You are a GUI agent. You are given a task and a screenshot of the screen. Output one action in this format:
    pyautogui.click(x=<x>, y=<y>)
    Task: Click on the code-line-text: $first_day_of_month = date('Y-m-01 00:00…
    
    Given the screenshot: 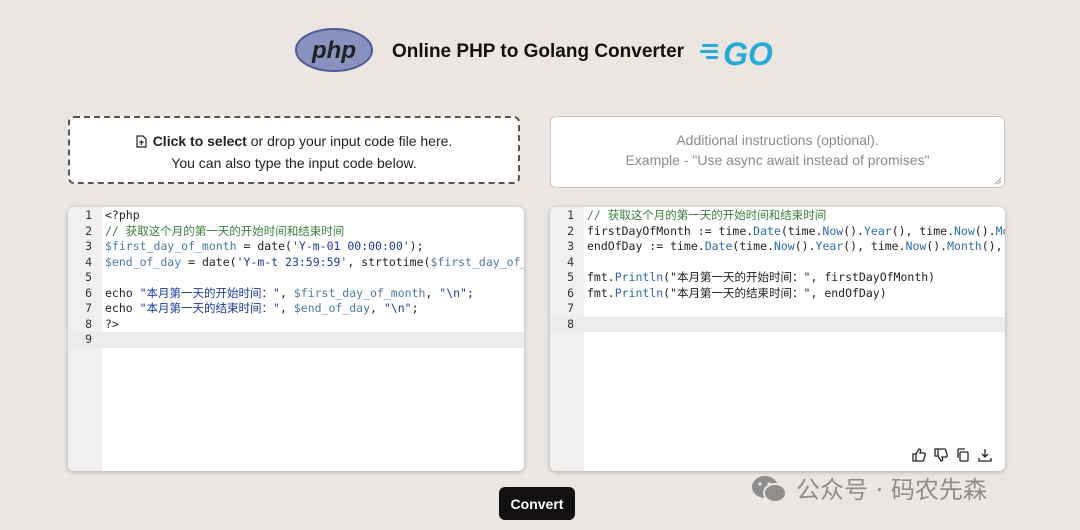 What is the action you would take?
    pyautogui.click(x=314, y=247)
    